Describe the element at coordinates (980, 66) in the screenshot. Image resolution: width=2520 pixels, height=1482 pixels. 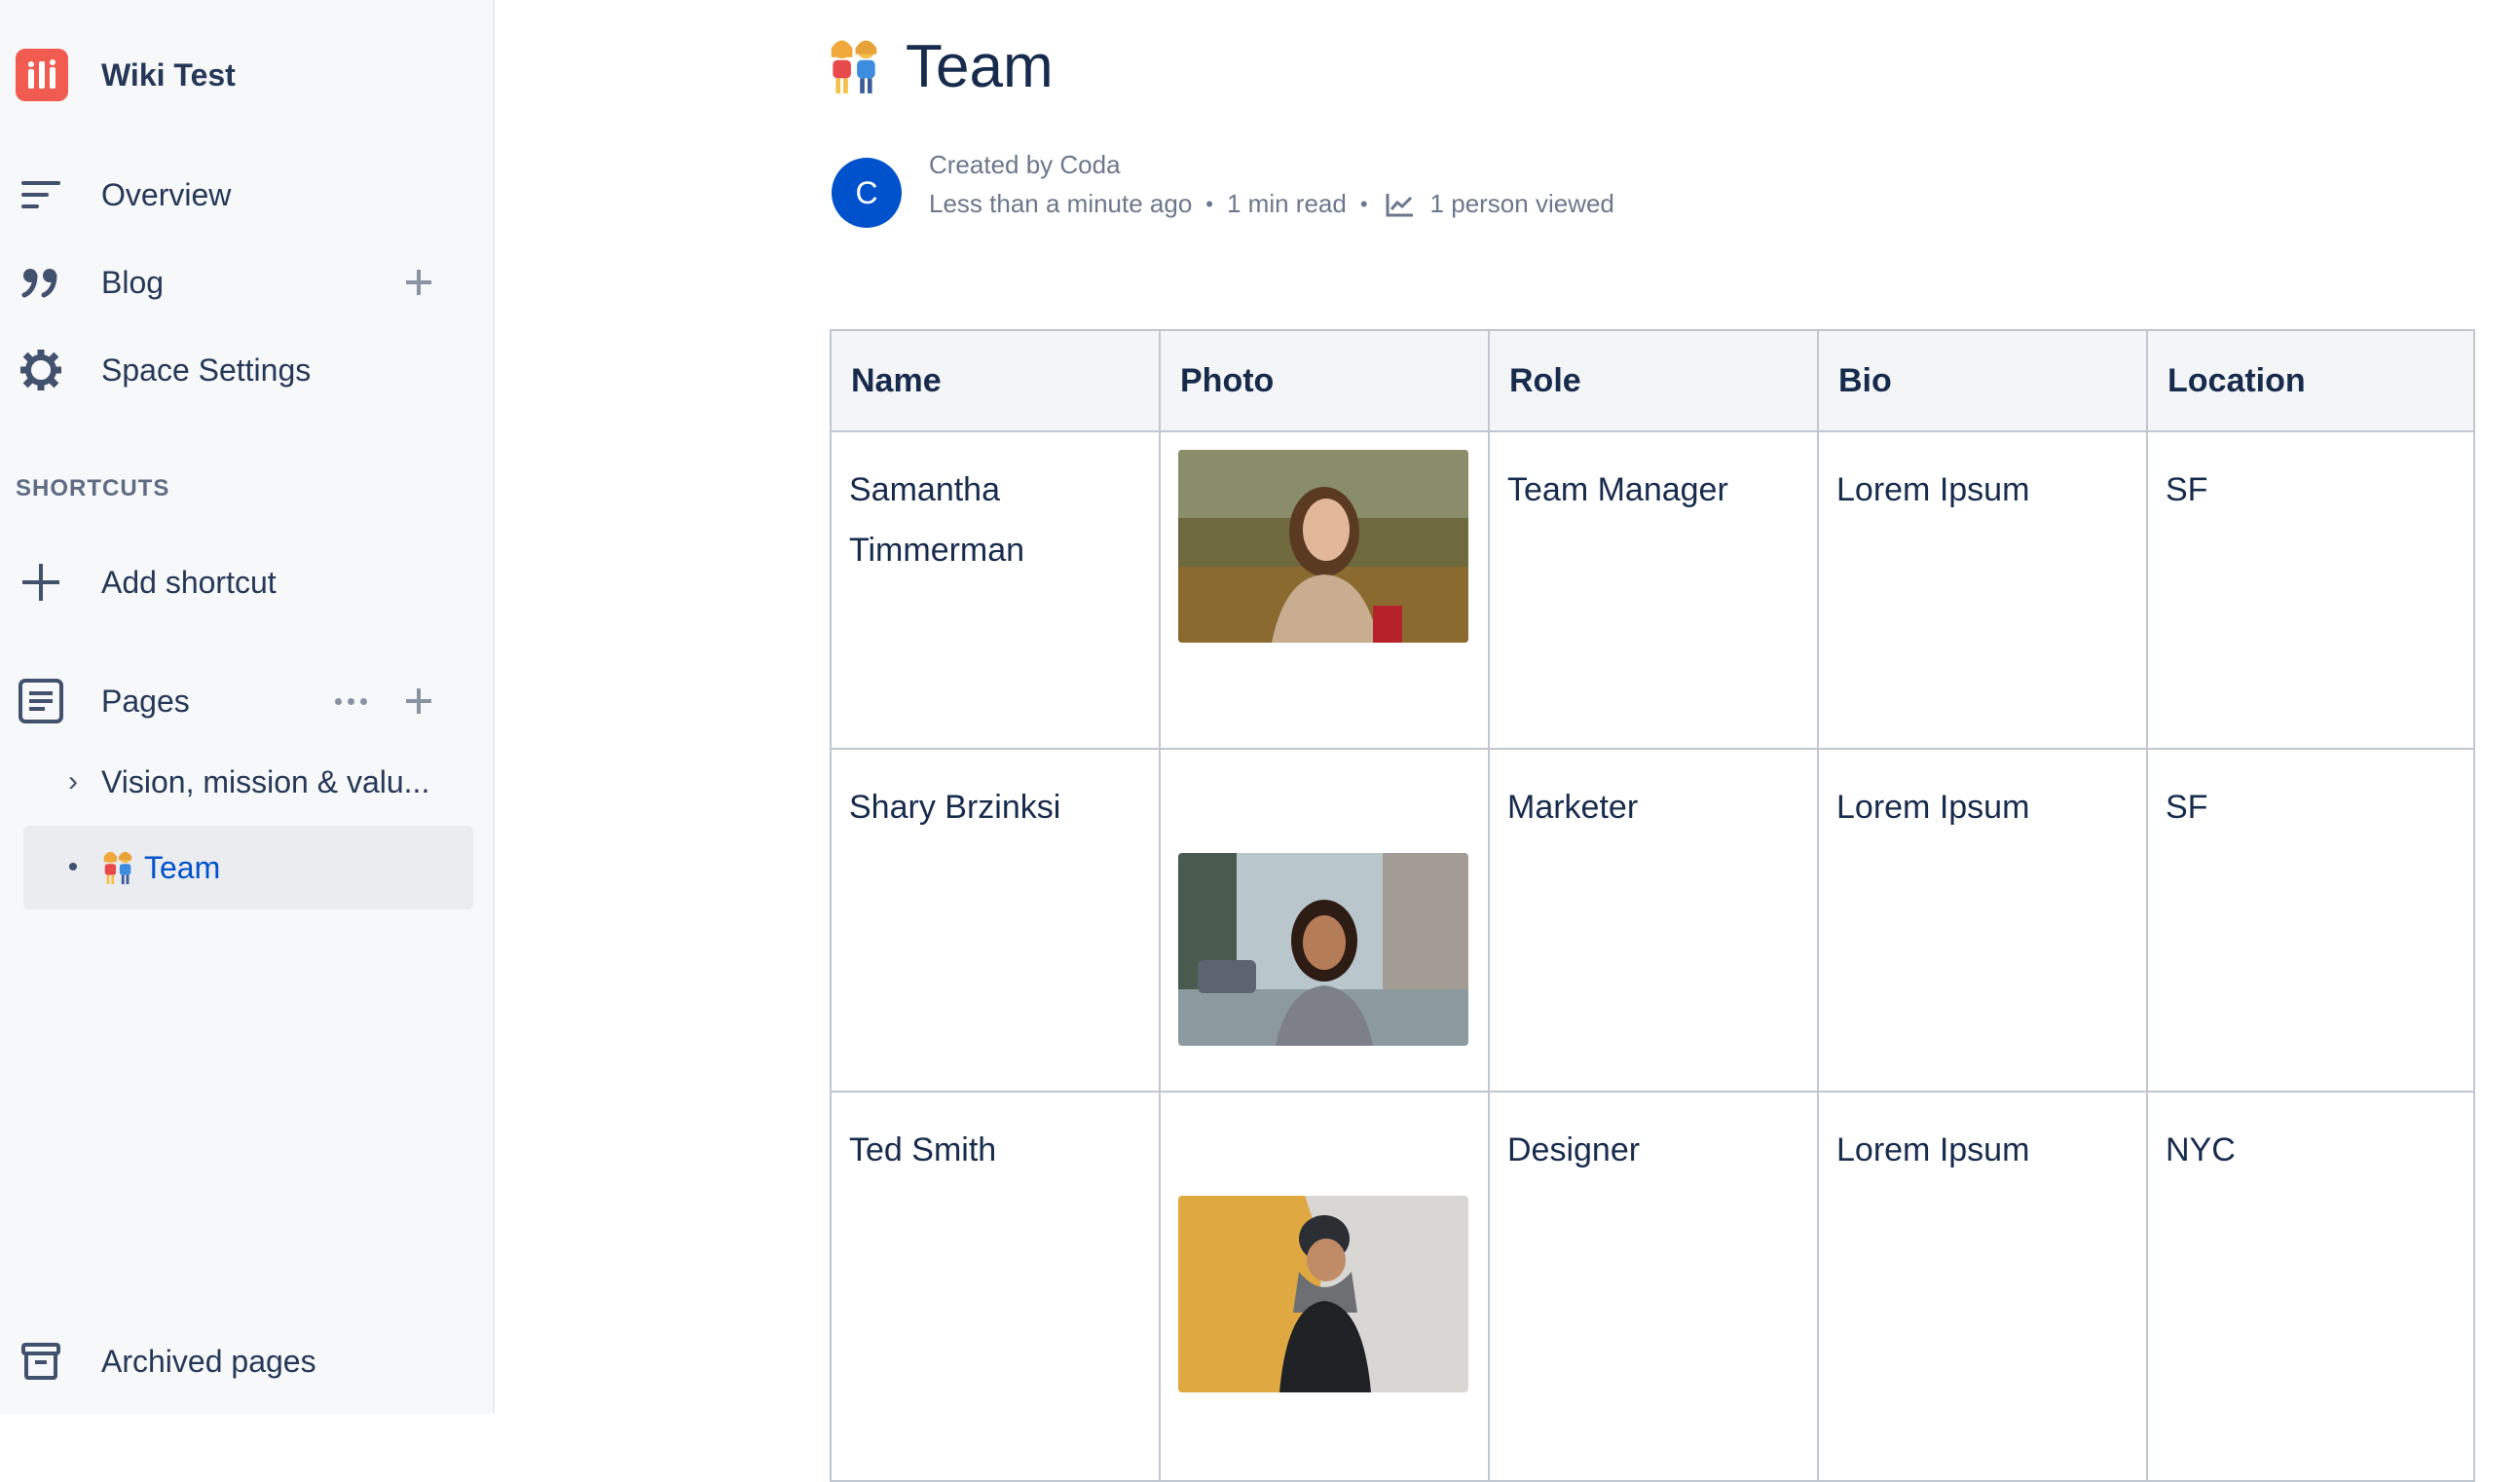
I see `page-title: Team` at that location.